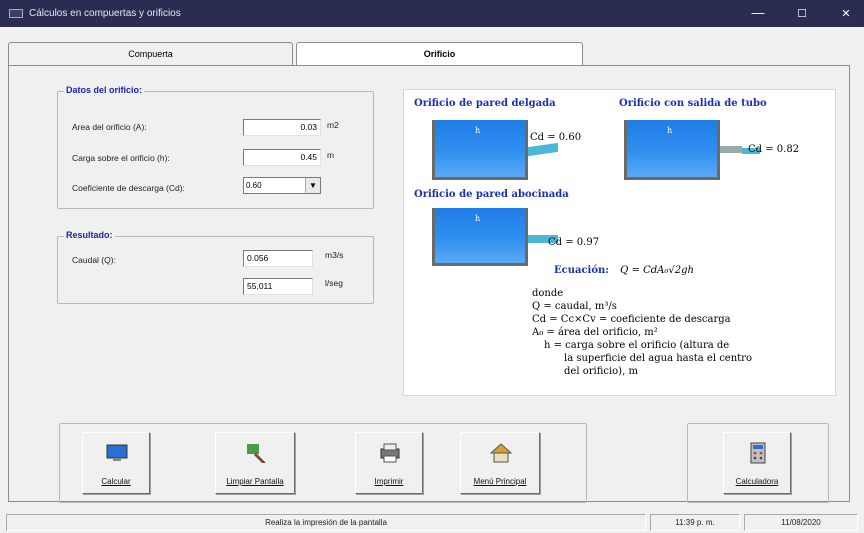 The height and width of the screenshot is (533, 864). What do you see at coordinates (574, 306) in the screenshot?
I see `explanation-line: Q = caudal, m³/s` at bounding box center [574, 306].